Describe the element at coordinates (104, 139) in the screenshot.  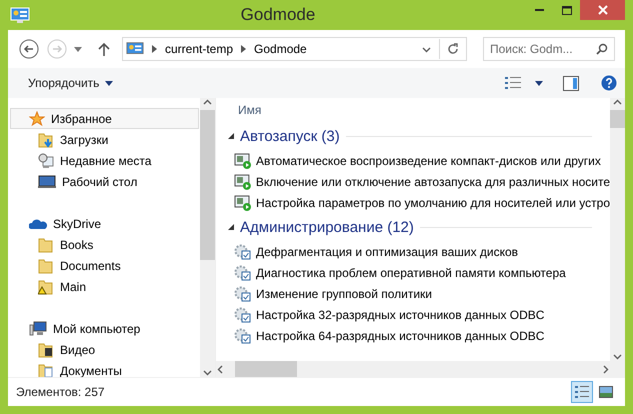
I see `sidebar-item: Загрузки` at that location.